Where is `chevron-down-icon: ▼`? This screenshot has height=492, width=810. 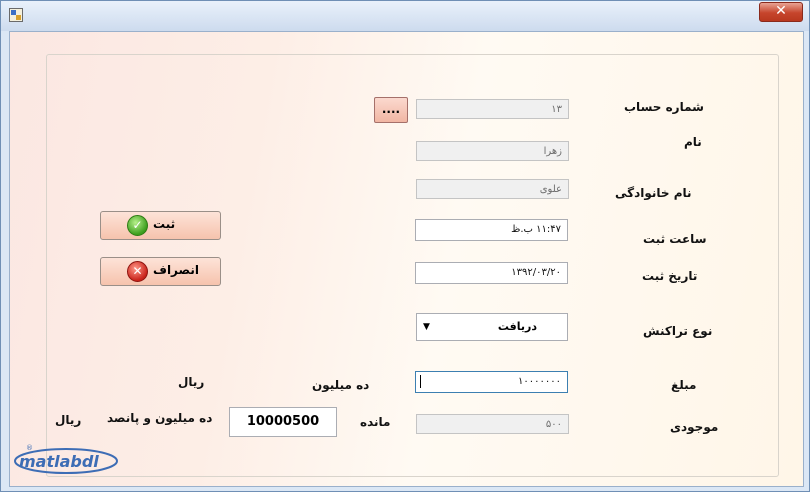 chevron-down-icon: ▼ is located at coordinates (426, 327).